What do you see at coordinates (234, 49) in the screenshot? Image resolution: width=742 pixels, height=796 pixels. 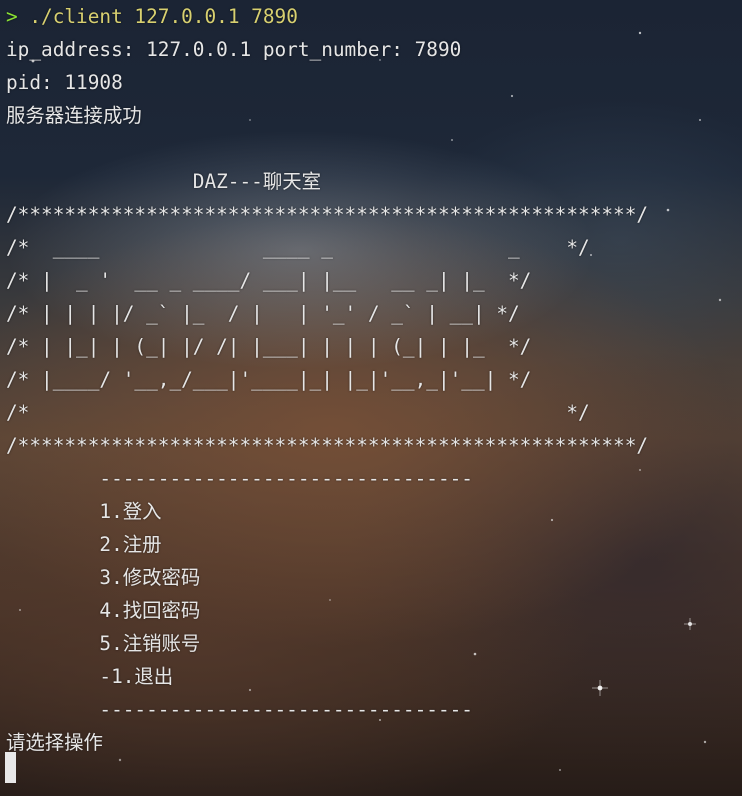 I see `address-line: ip_address: 127.0.0.1 port_number: 7890` at bounding box center [234, 49].